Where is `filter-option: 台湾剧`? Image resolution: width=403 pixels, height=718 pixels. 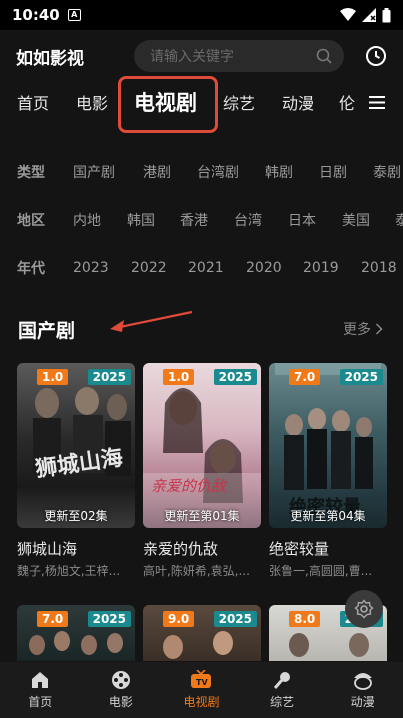
filter-option: 台湾剧 is located at coordinates (218, 172).